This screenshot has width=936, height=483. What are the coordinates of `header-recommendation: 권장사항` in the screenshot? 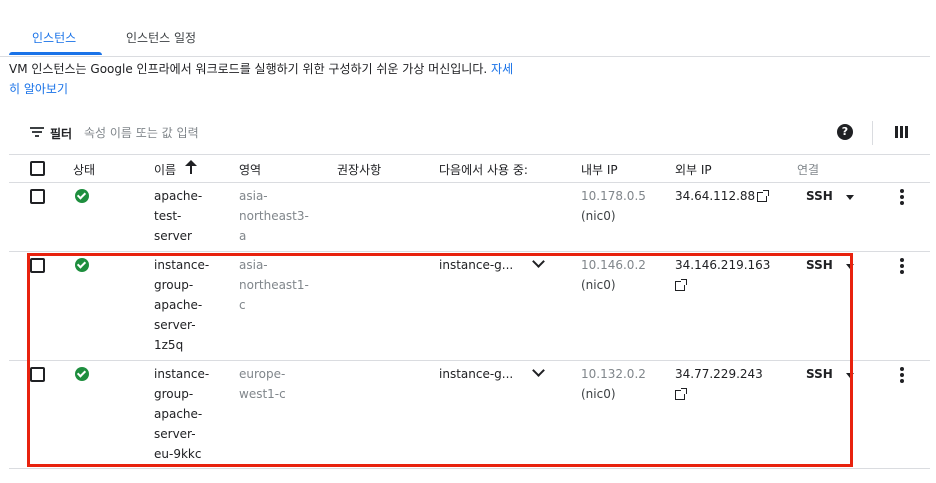 It's located at (359, 169).